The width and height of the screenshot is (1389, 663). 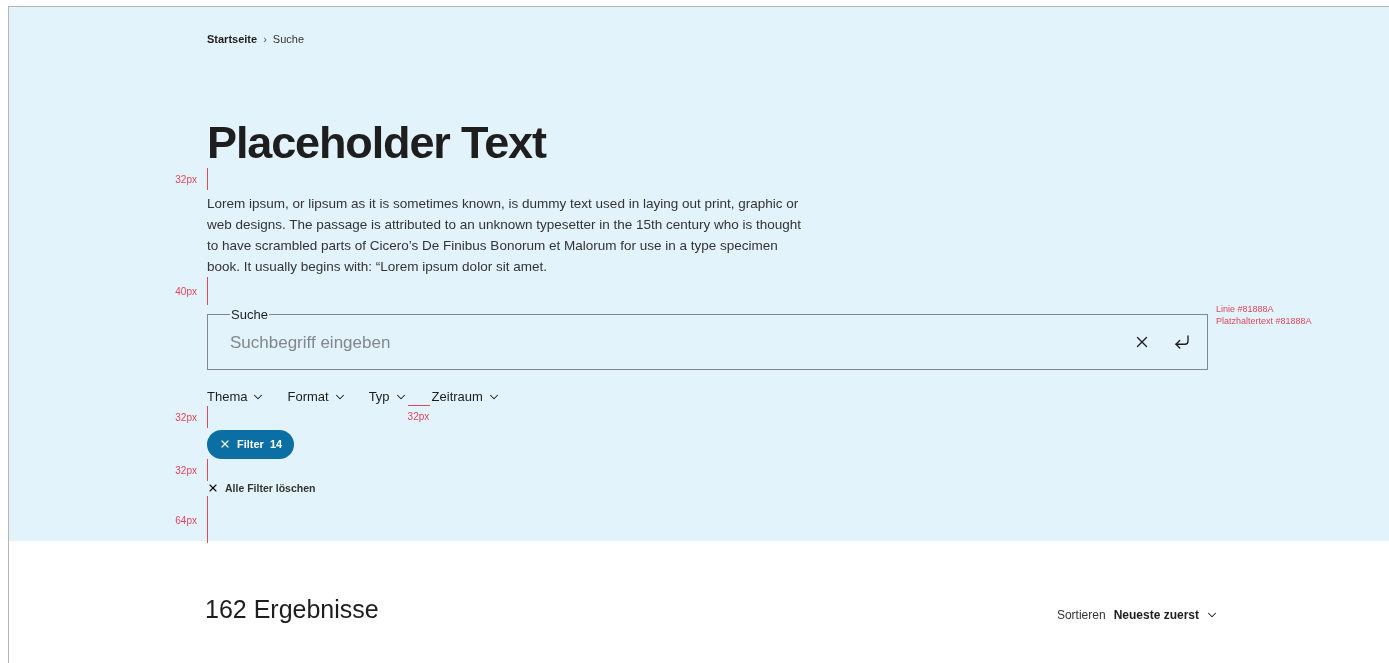 I want to click on submit-search-button, so click(x=1182, y=342).